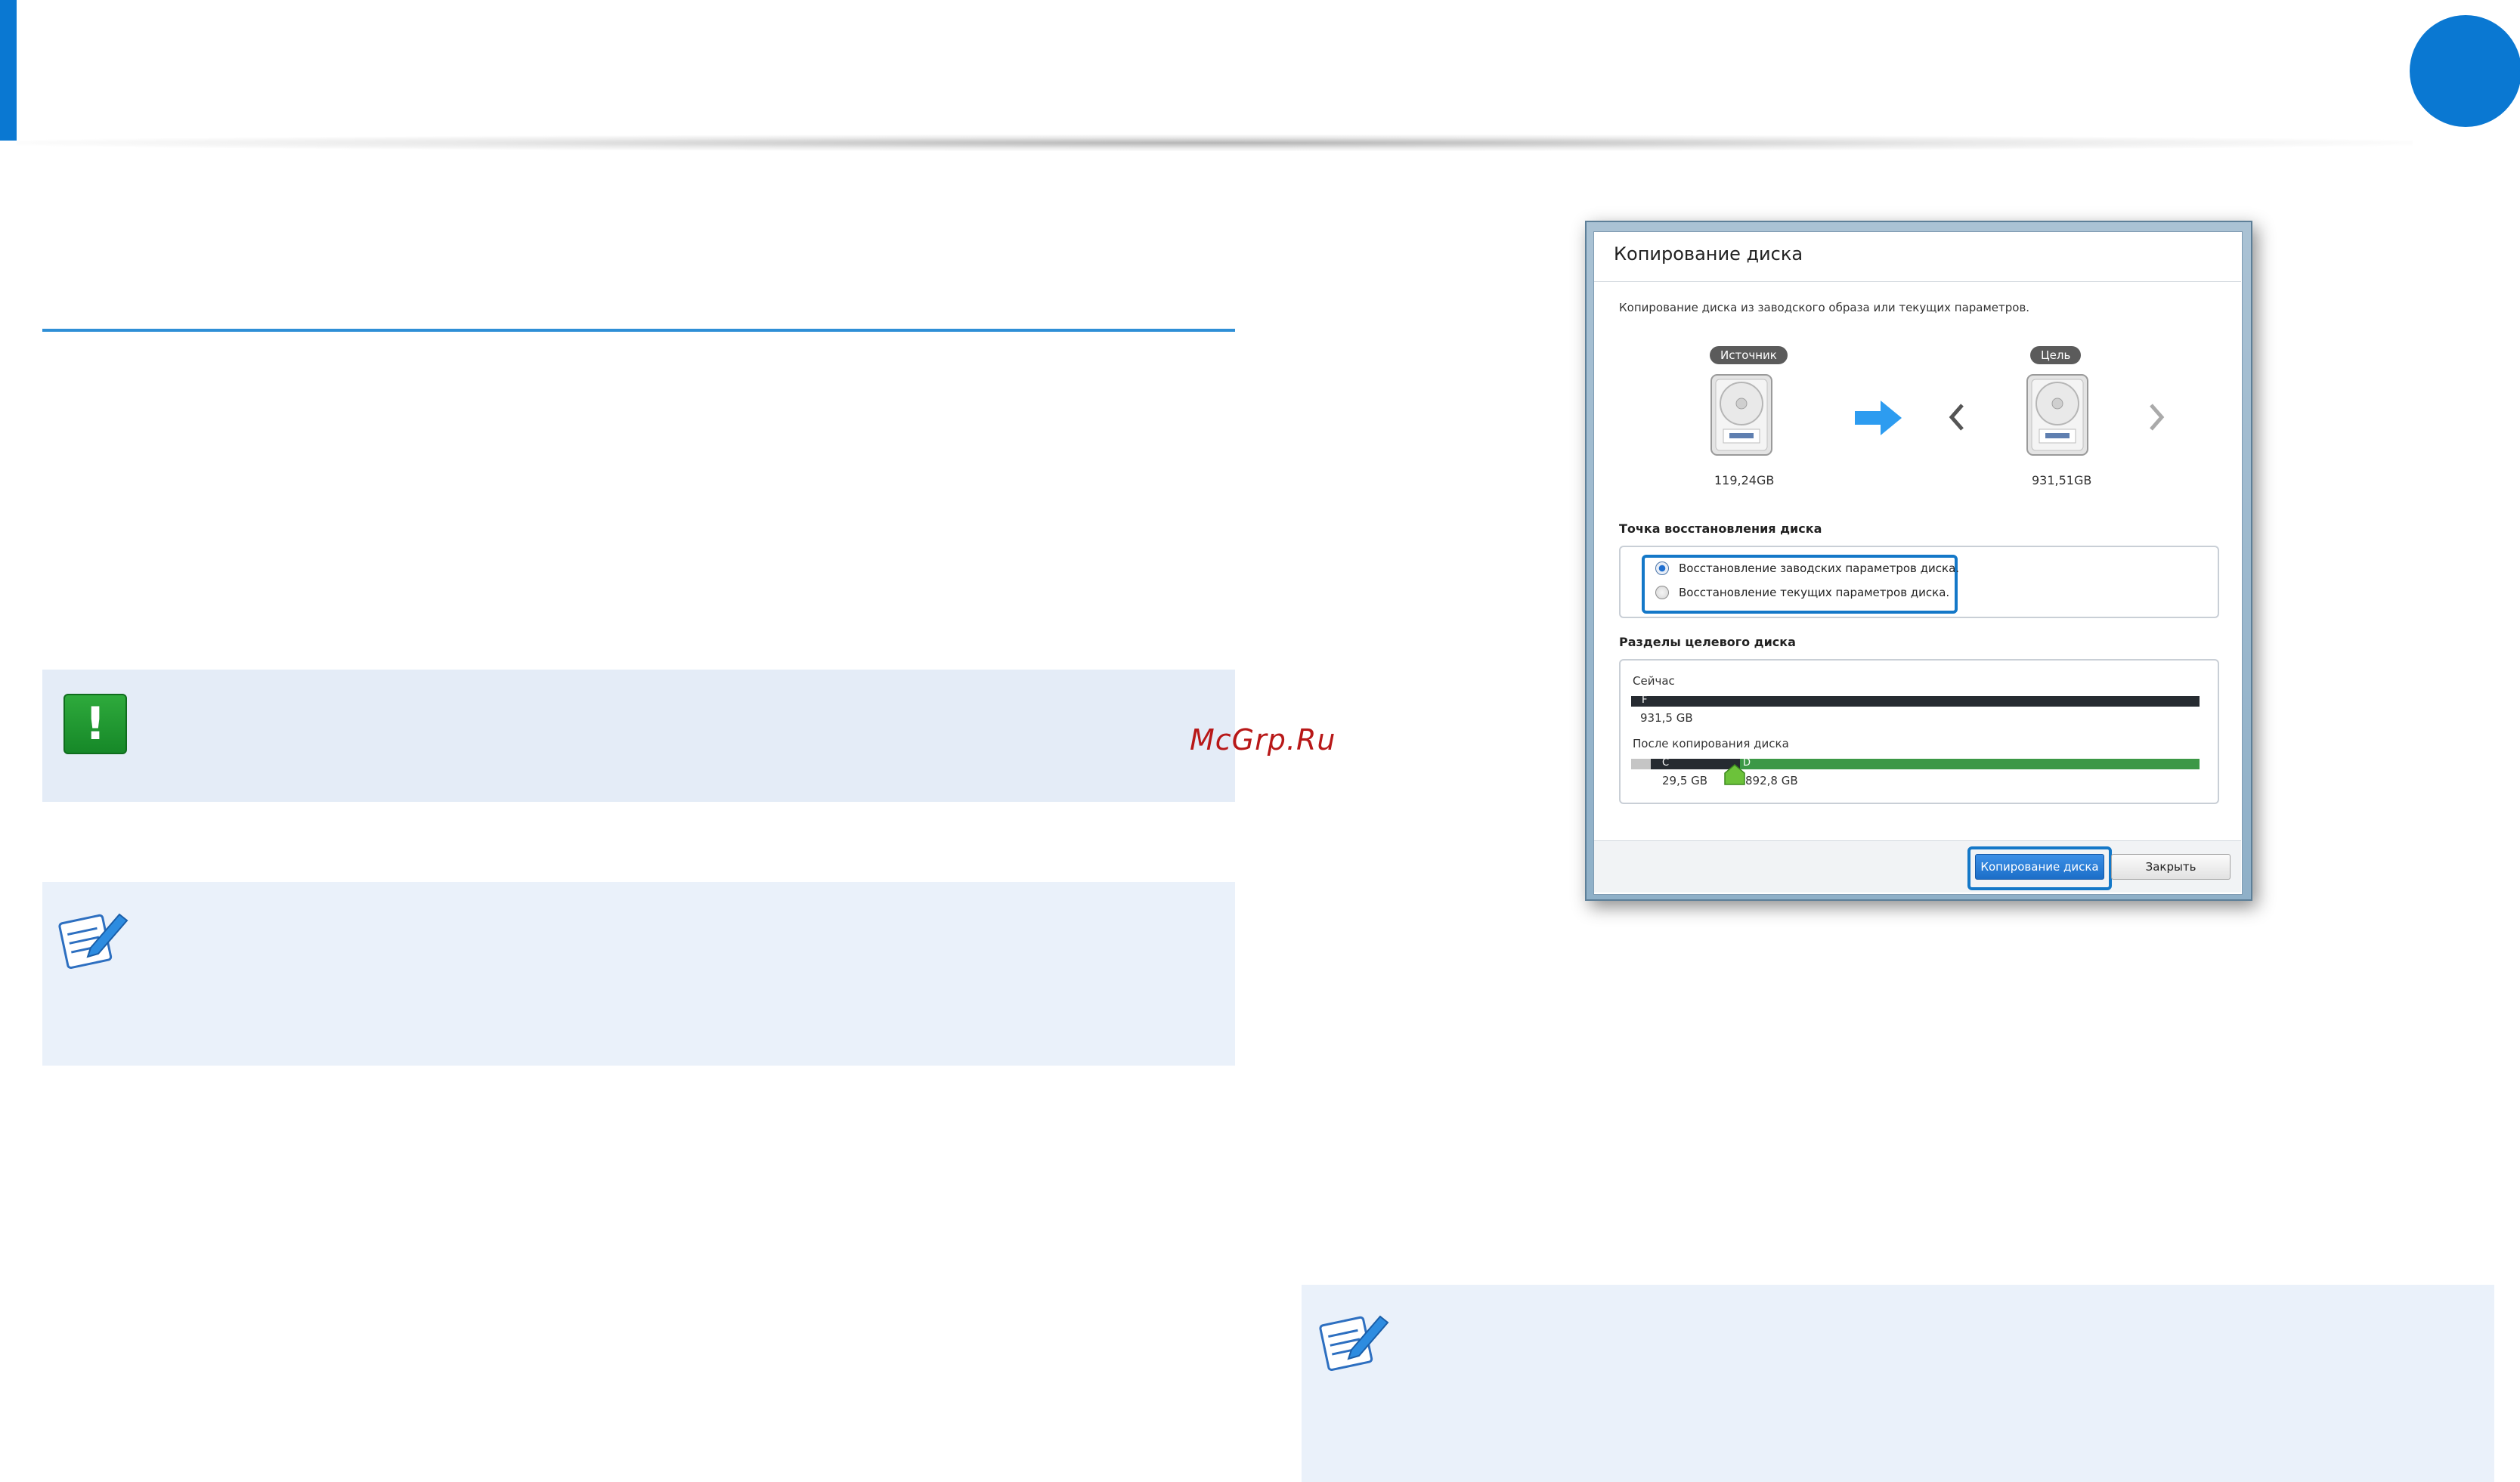  I want to click on partition-resize-handle, so click(1735, 774).